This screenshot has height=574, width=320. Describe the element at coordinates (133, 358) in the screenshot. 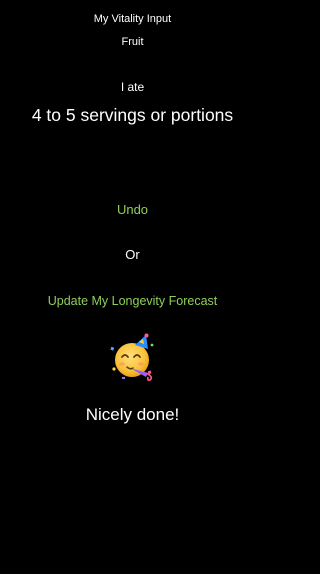

I see `partying-face-icon` at that location.